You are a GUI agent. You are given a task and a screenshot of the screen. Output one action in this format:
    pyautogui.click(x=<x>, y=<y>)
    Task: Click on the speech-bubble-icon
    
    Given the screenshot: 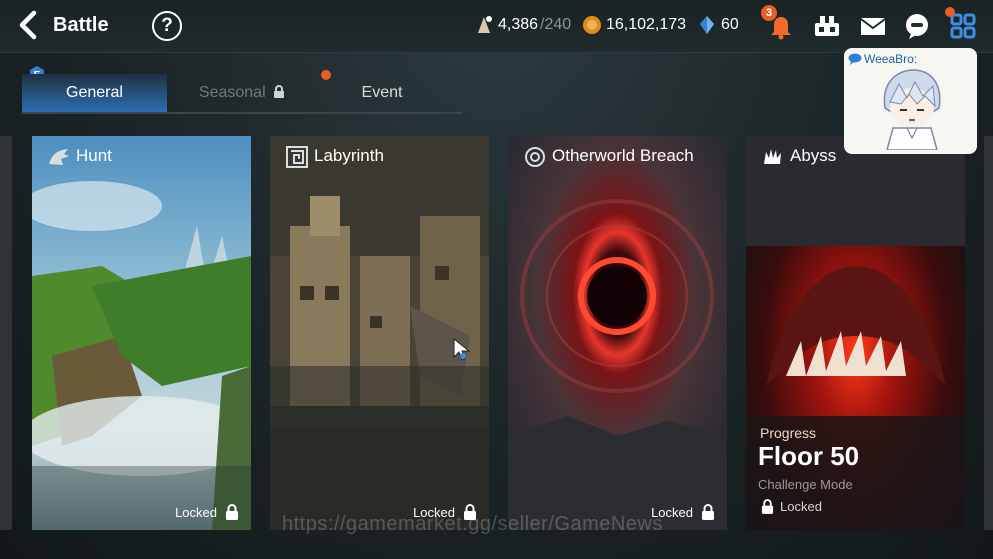 What is the action you would take?
    pyautogui.click(x=855, y=59)
    